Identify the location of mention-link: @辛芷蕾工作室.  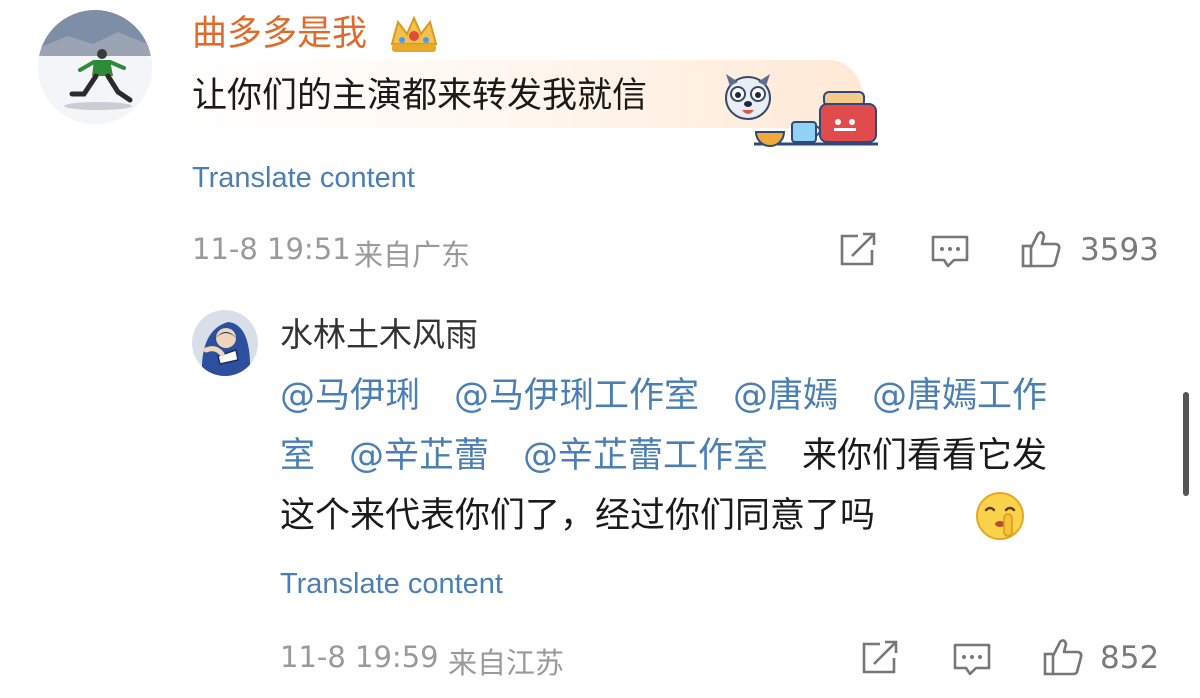
(645, 456).